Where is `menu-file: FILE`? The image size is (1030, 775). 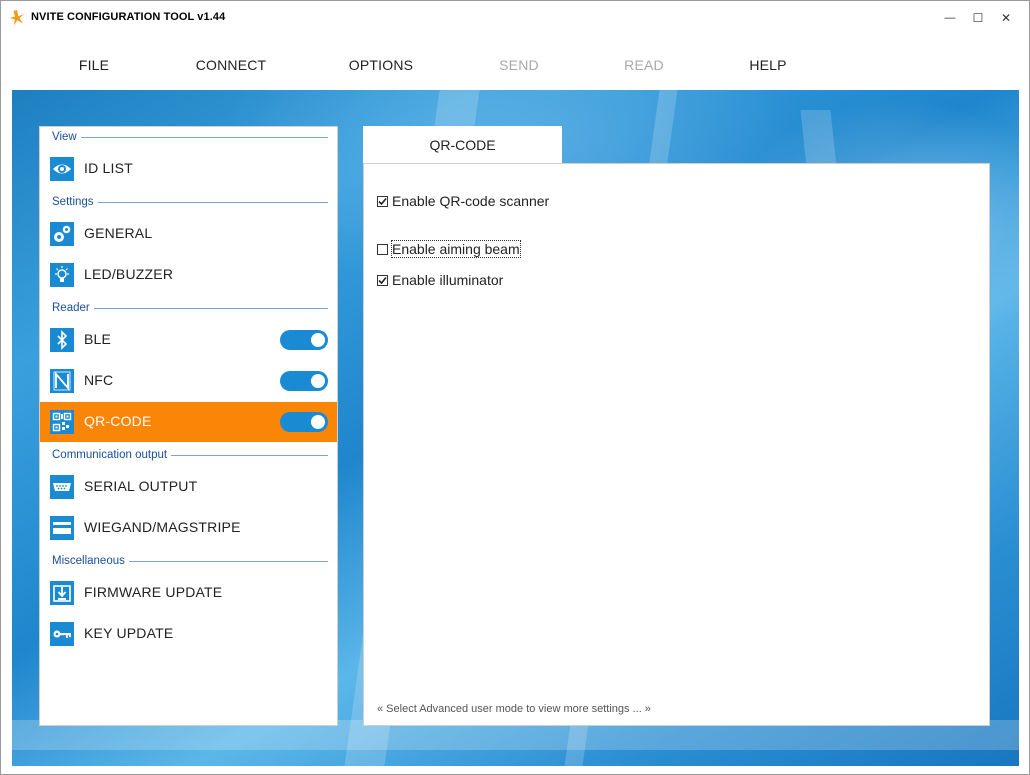 menu-file: FILE is located at coordinates (94, 65).